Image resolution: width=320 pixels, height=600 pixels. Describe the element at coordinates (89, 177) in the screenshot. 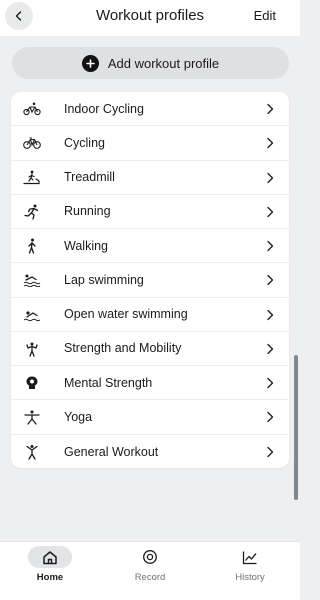

I see `list-item-label: Treadmill` at that location.